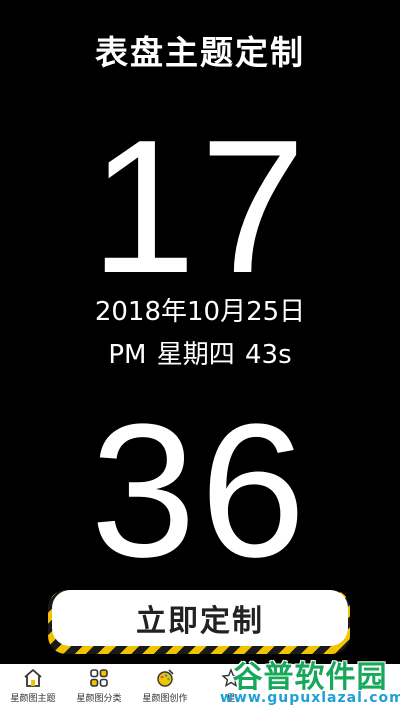 This screenshot has height=712, width=400. I want to click on tab-category: 星颜图分类, so click(99, 688).